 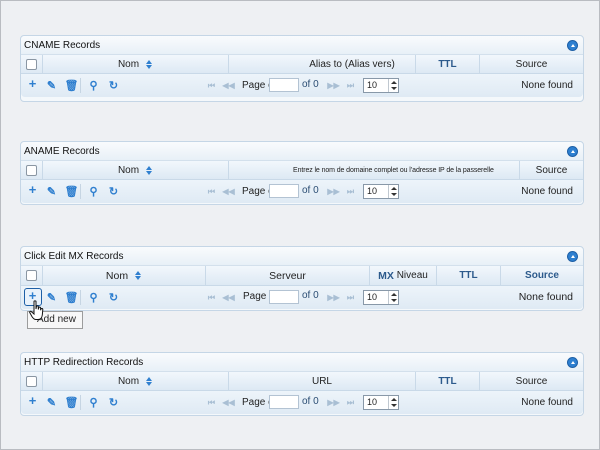 I want to click on panel-title: ANAME Records, so click(x=62, y=151).